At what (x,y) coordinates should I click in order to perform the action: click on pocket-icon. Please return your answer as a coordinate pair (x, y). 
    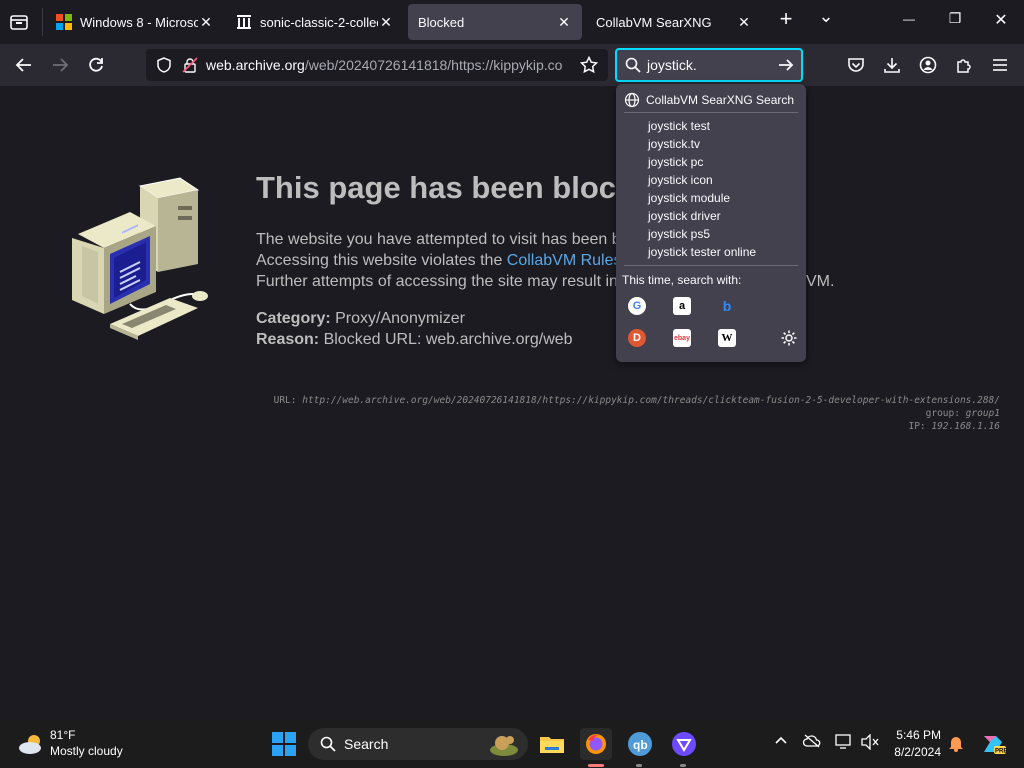
    Looking at the image, I should click on (856, 65).